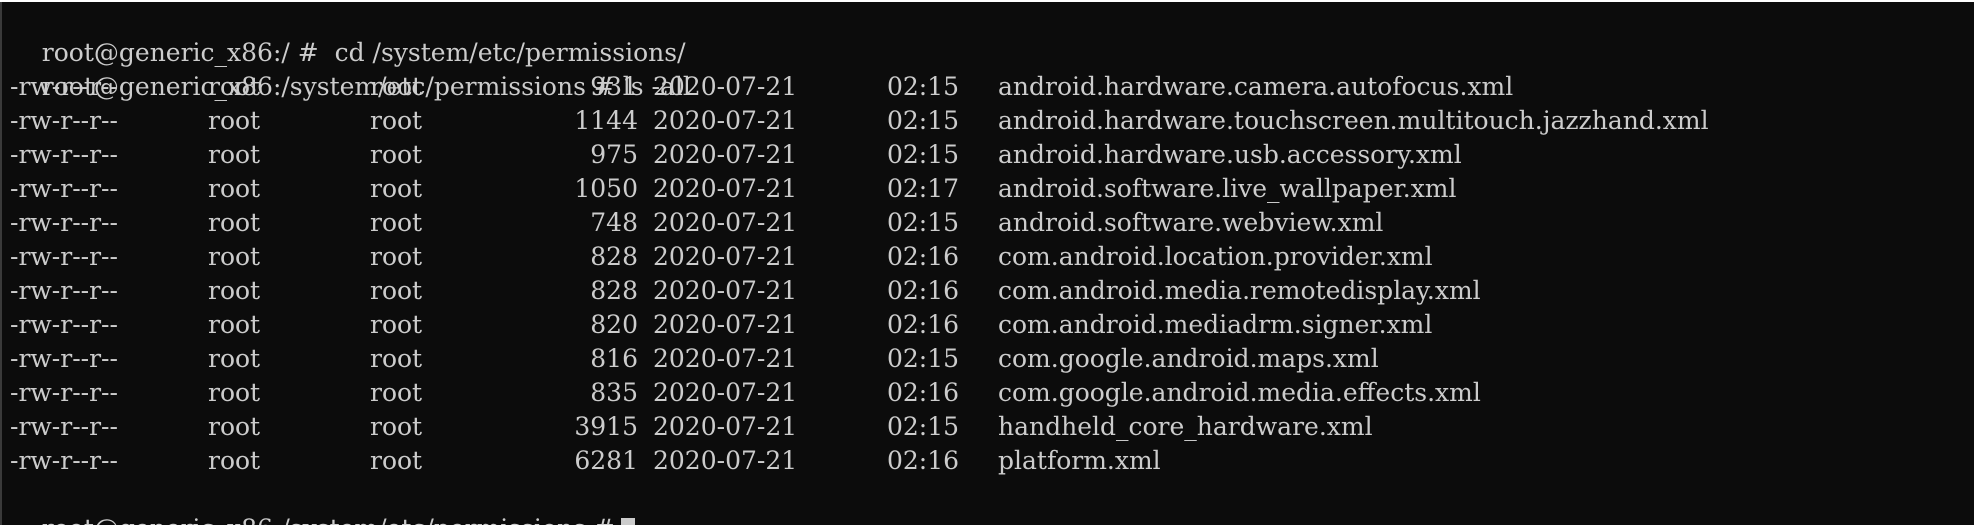 Image resolution: width=1974 pixels, height=525 pixels. Describe the element at coordinates (606, 460) in the screenshot. I see `file-size: 6281` at that location.